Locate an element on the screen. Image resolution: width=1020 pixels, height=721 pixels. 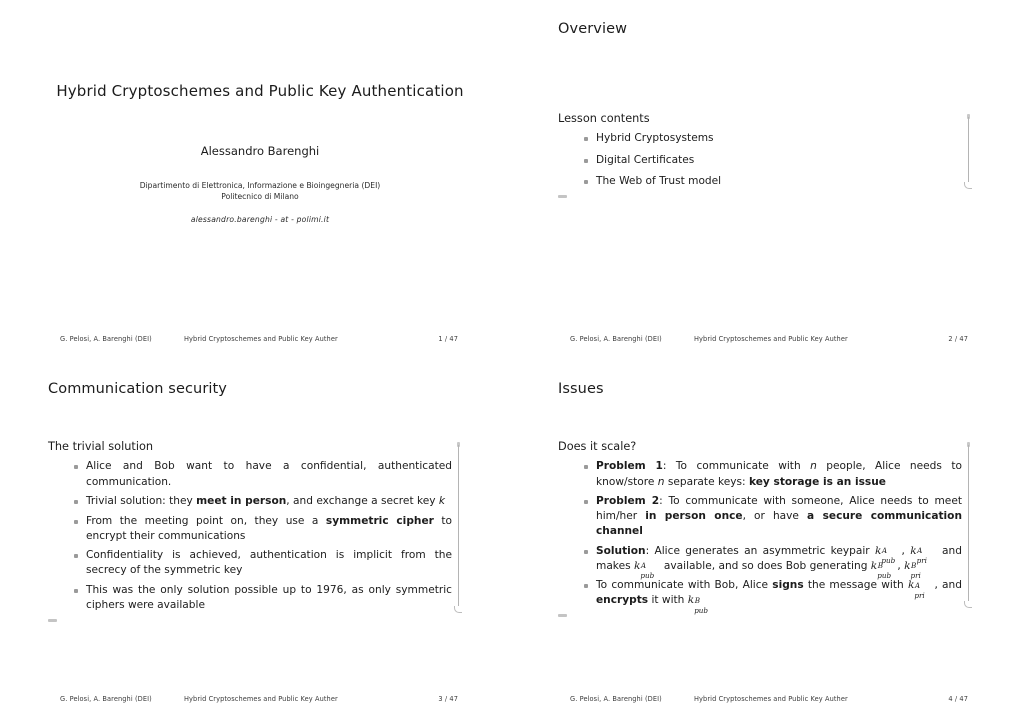
footer-page-number: 1 / 47 is located at coordinates (448, 339).